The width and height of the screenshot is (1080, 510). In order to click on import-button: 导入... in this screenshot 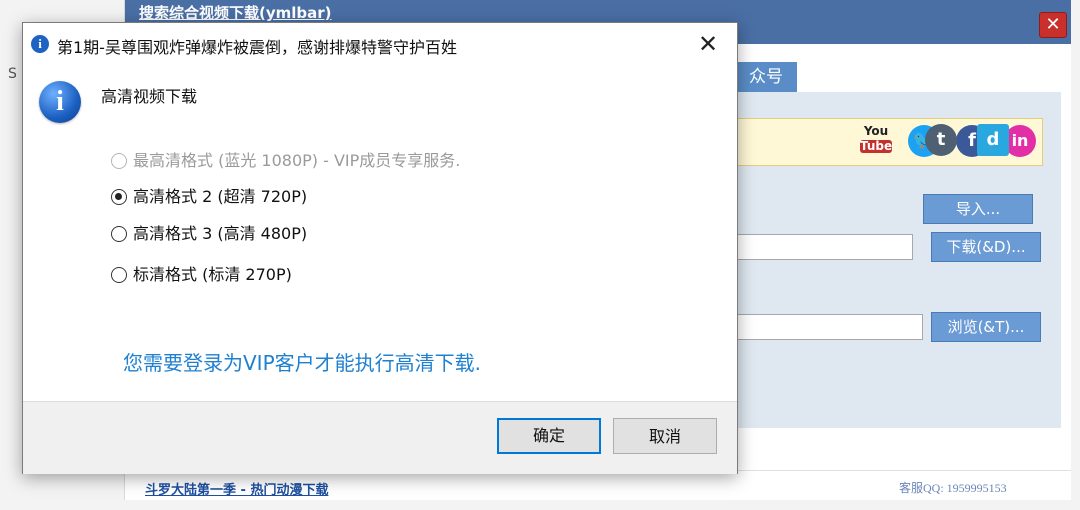, I will do `click(978, 209)`.